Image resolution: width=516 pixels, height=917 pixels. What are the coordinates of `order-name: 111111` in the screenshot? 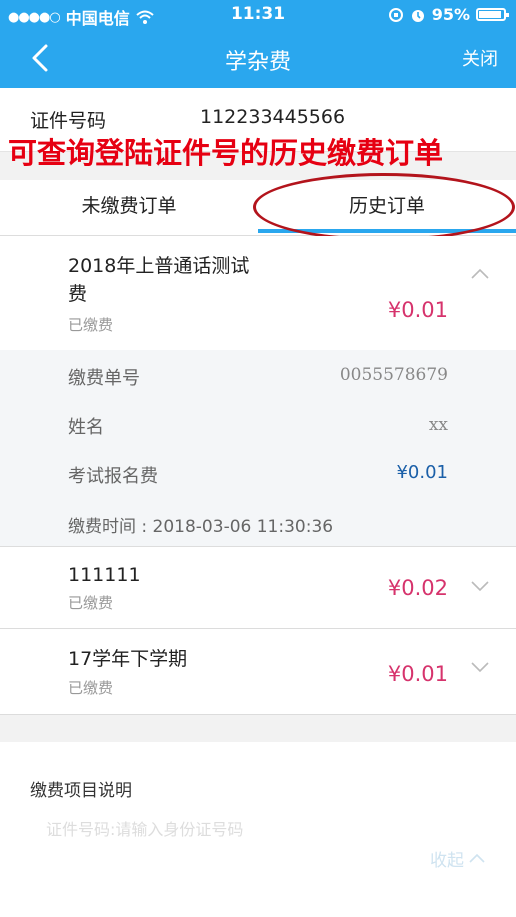 It's located at (104, 575).